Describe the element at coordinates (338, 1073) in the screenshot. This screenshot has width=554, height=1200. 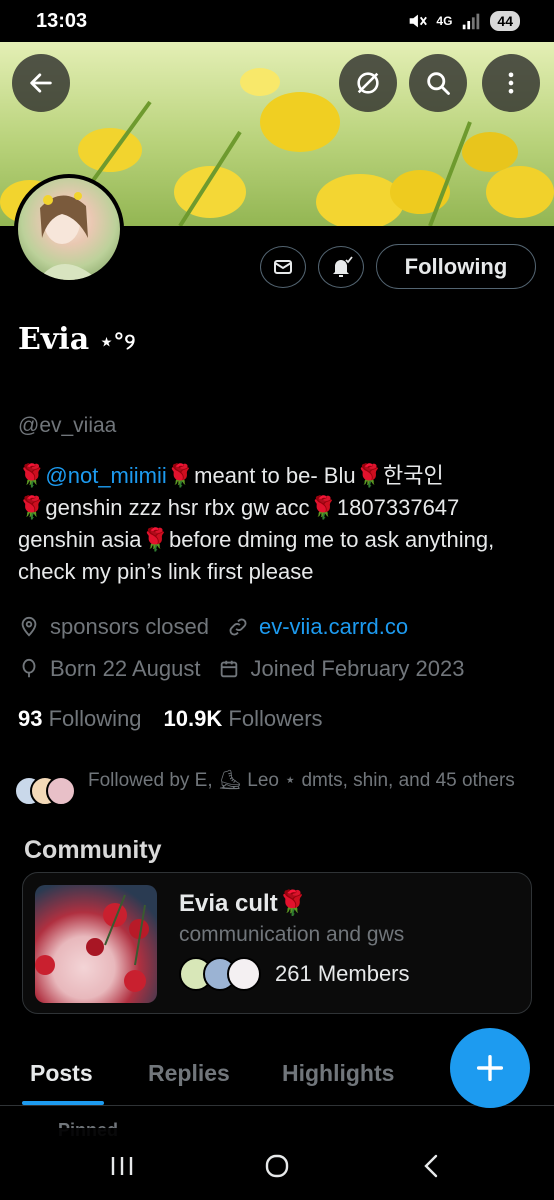
I see `tab-highlights: Highlights` at that location.